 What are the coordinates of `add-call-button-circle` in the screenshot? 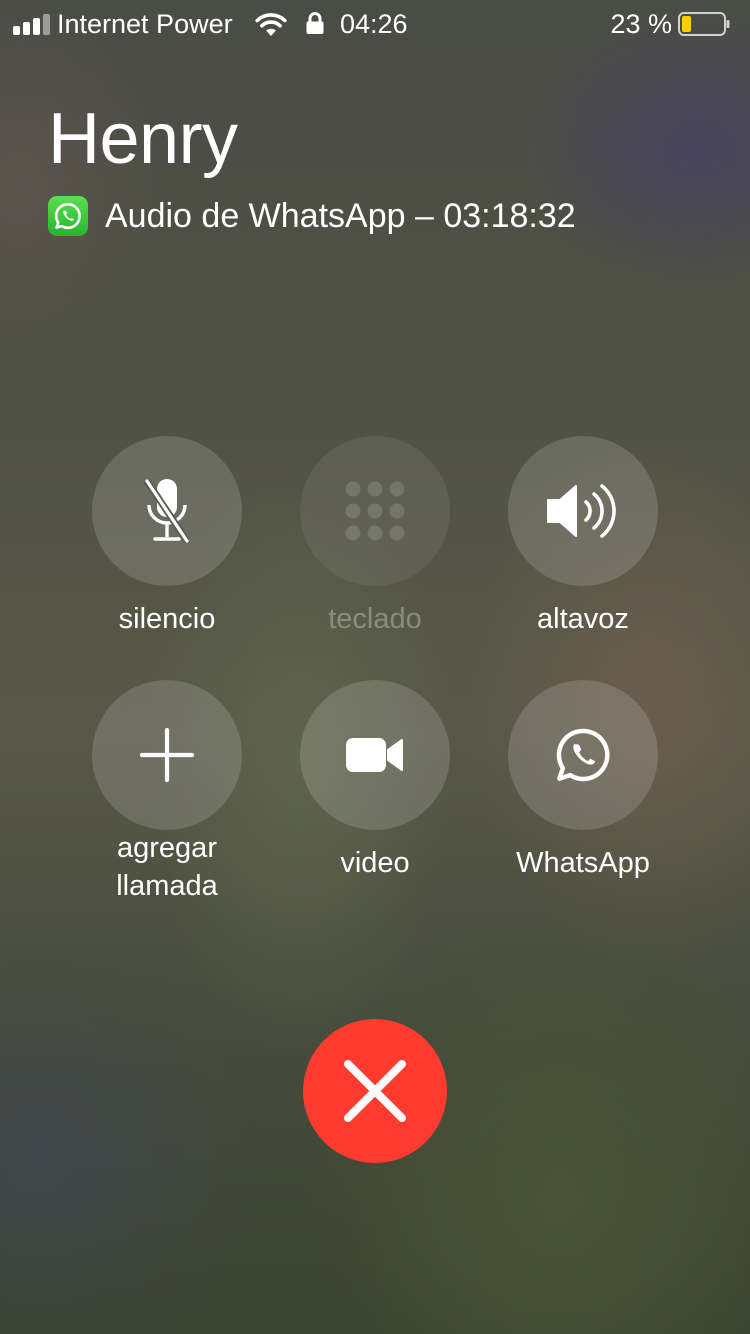 It's located at (167, 755).